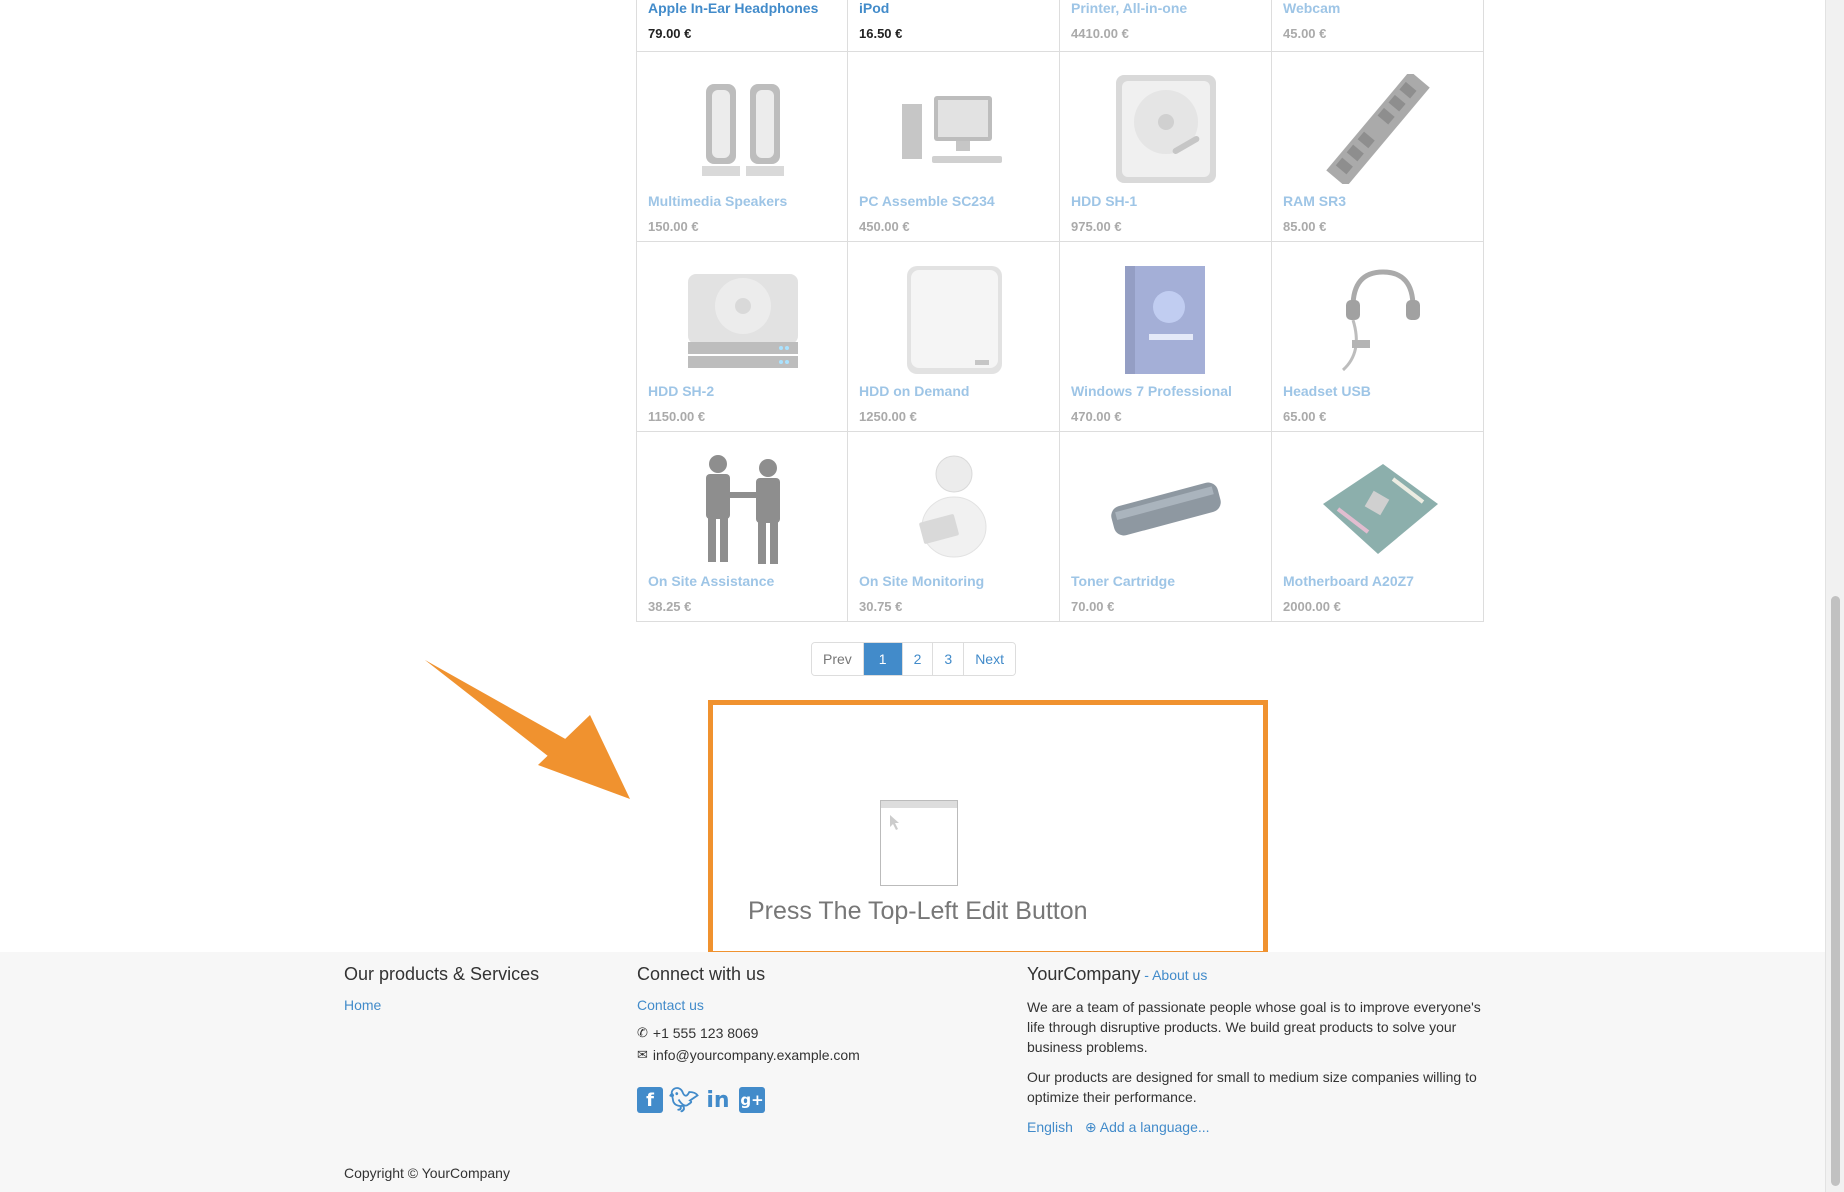 The width and height of the screenshot is (1844, 1192). I want to click on product-card: Motherboard A20Z7 2000.00 €, so click(1378, 527).